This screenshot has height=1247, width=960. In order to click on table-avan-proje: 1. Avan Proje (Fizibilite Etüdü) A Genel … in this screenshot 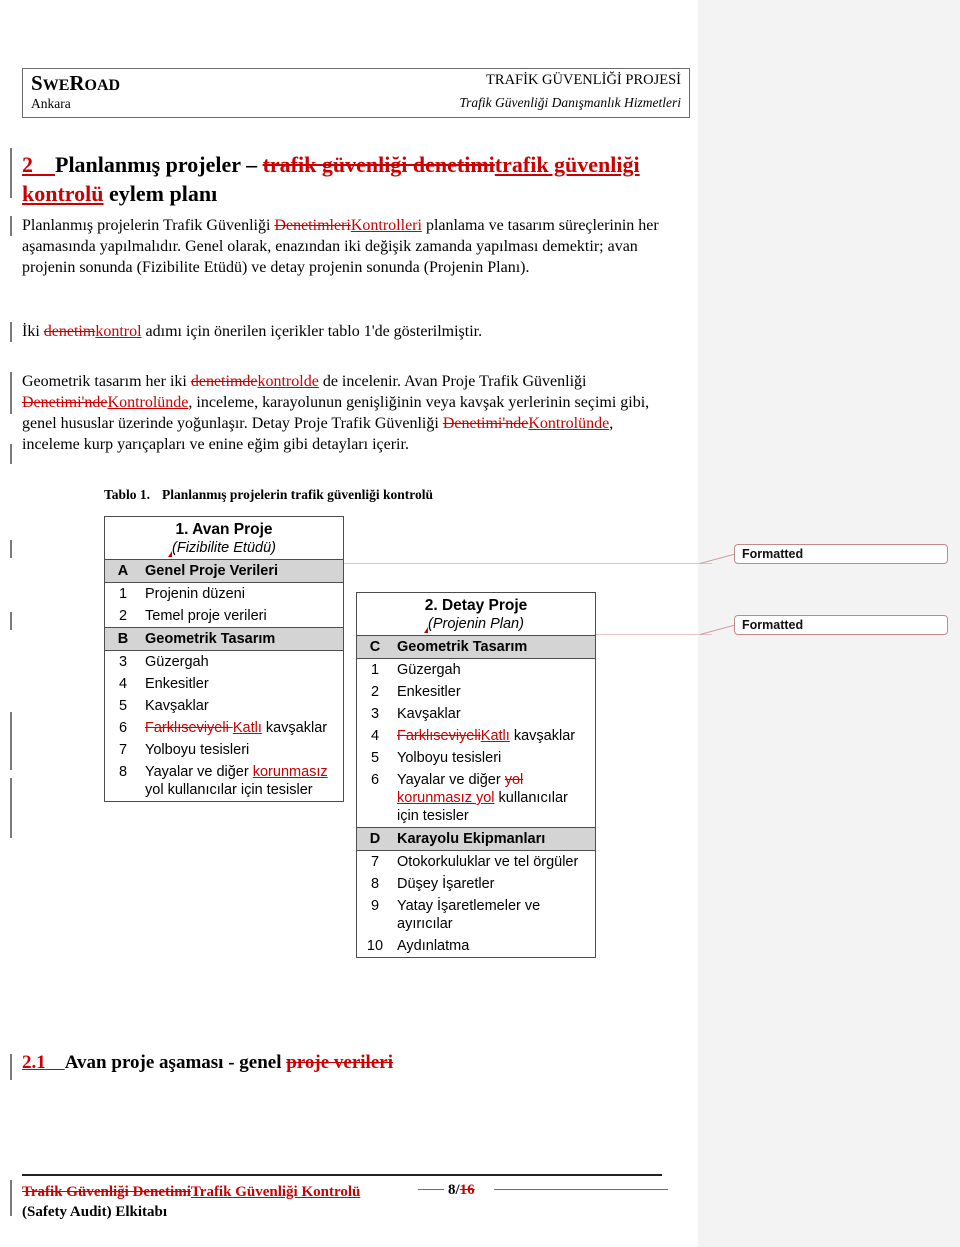, I will do `click(224, 659)`.